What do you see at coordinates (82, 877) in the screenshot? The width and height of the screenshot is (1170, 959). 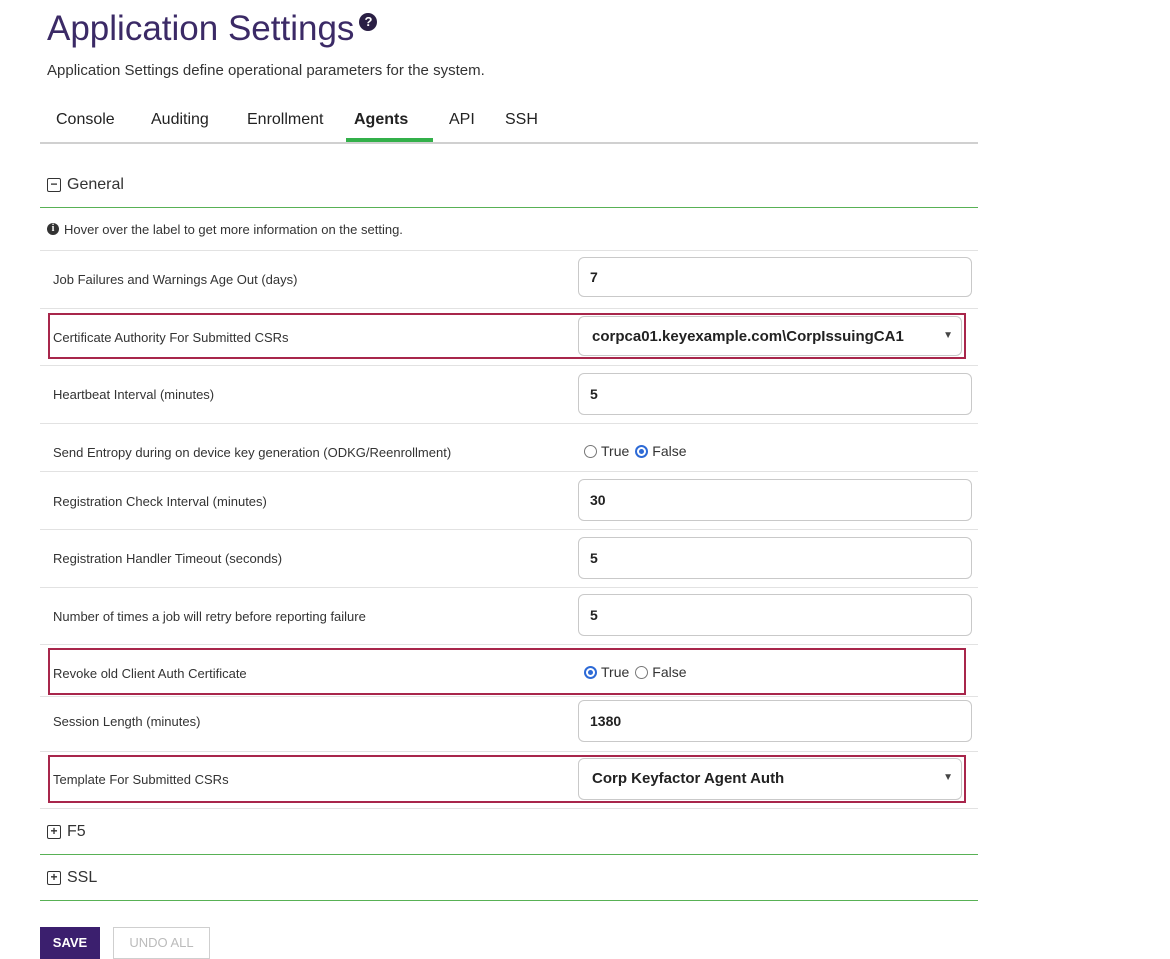 I see `section-ssl-label: SSL` at bounding box center [82, 877].